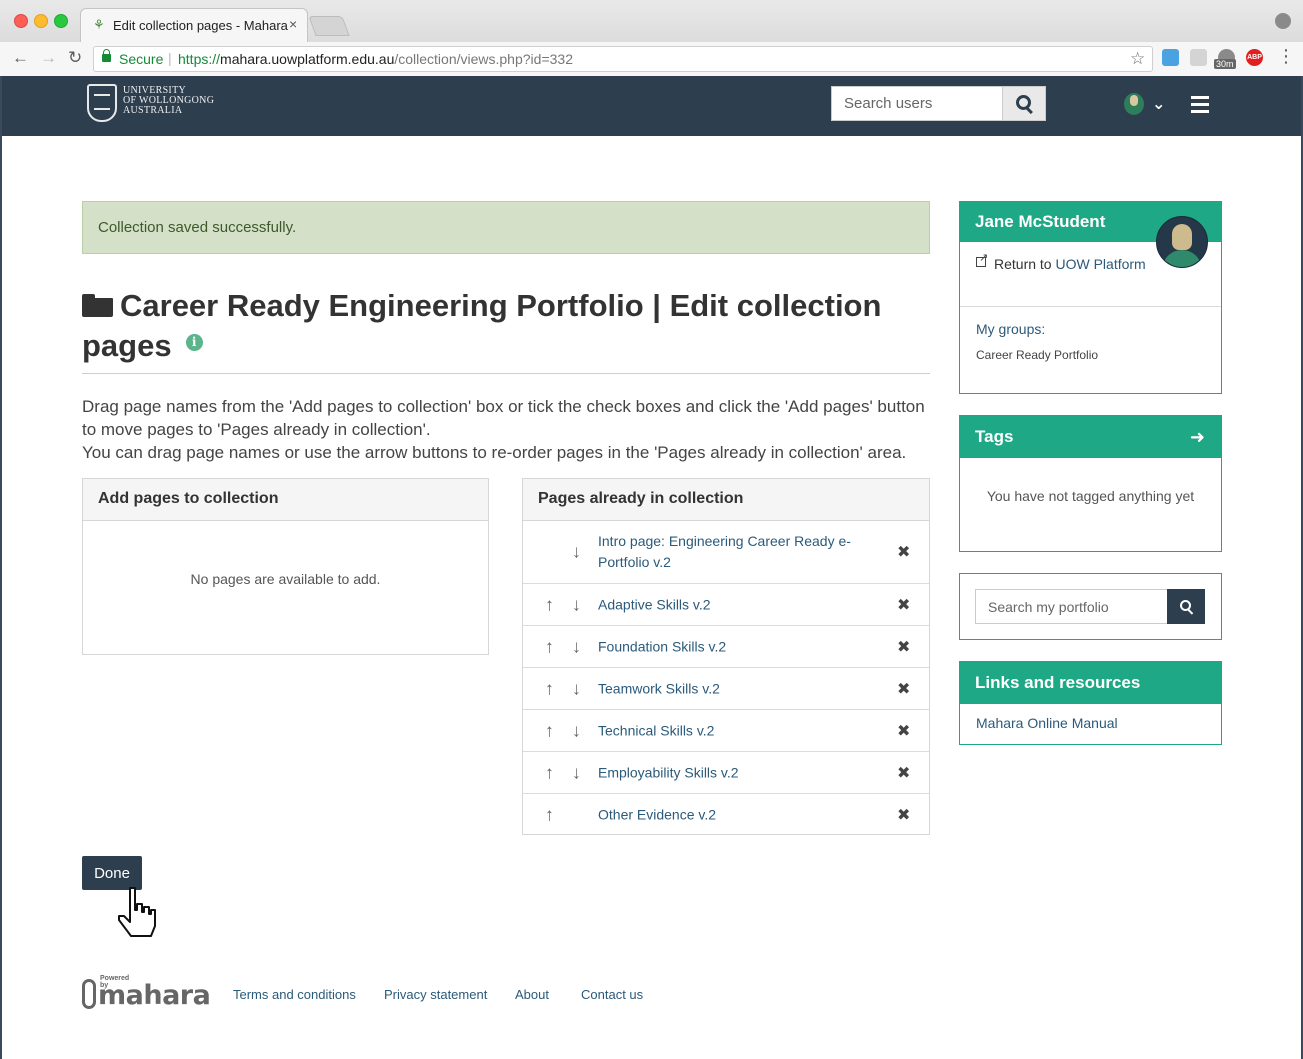 The width and height of the screenshot is (1303, 1059). I want to click on window-close-button, so click(21, 21).